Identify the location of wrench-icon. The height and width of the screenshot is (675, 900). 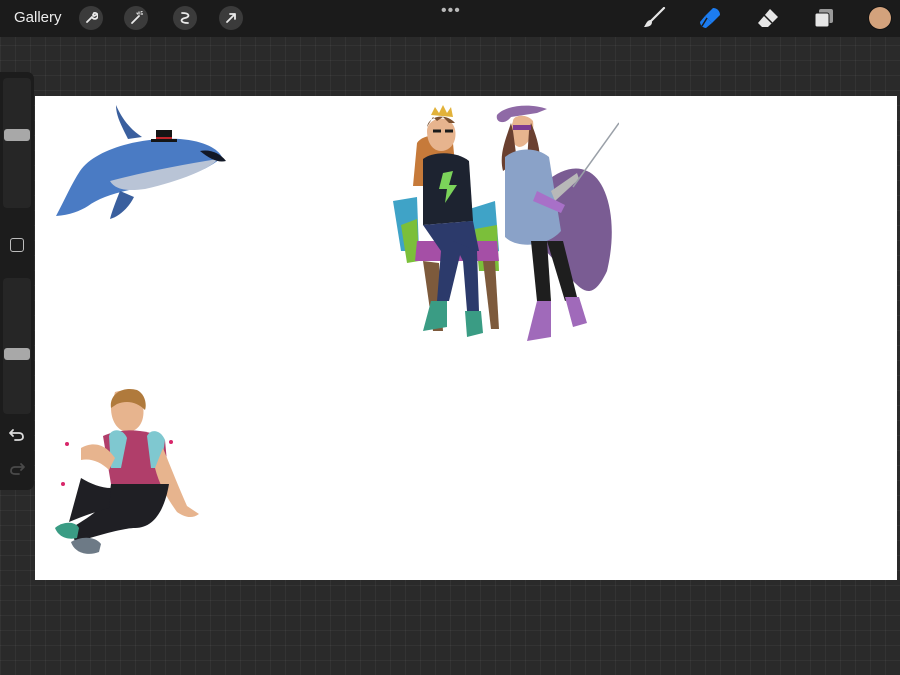
(92, 17).